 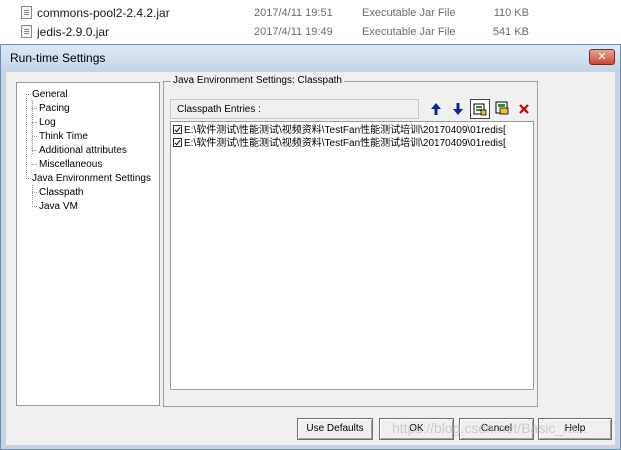 I want to click on tree-item-pacing: Pacing, so click(x=54, y=108).